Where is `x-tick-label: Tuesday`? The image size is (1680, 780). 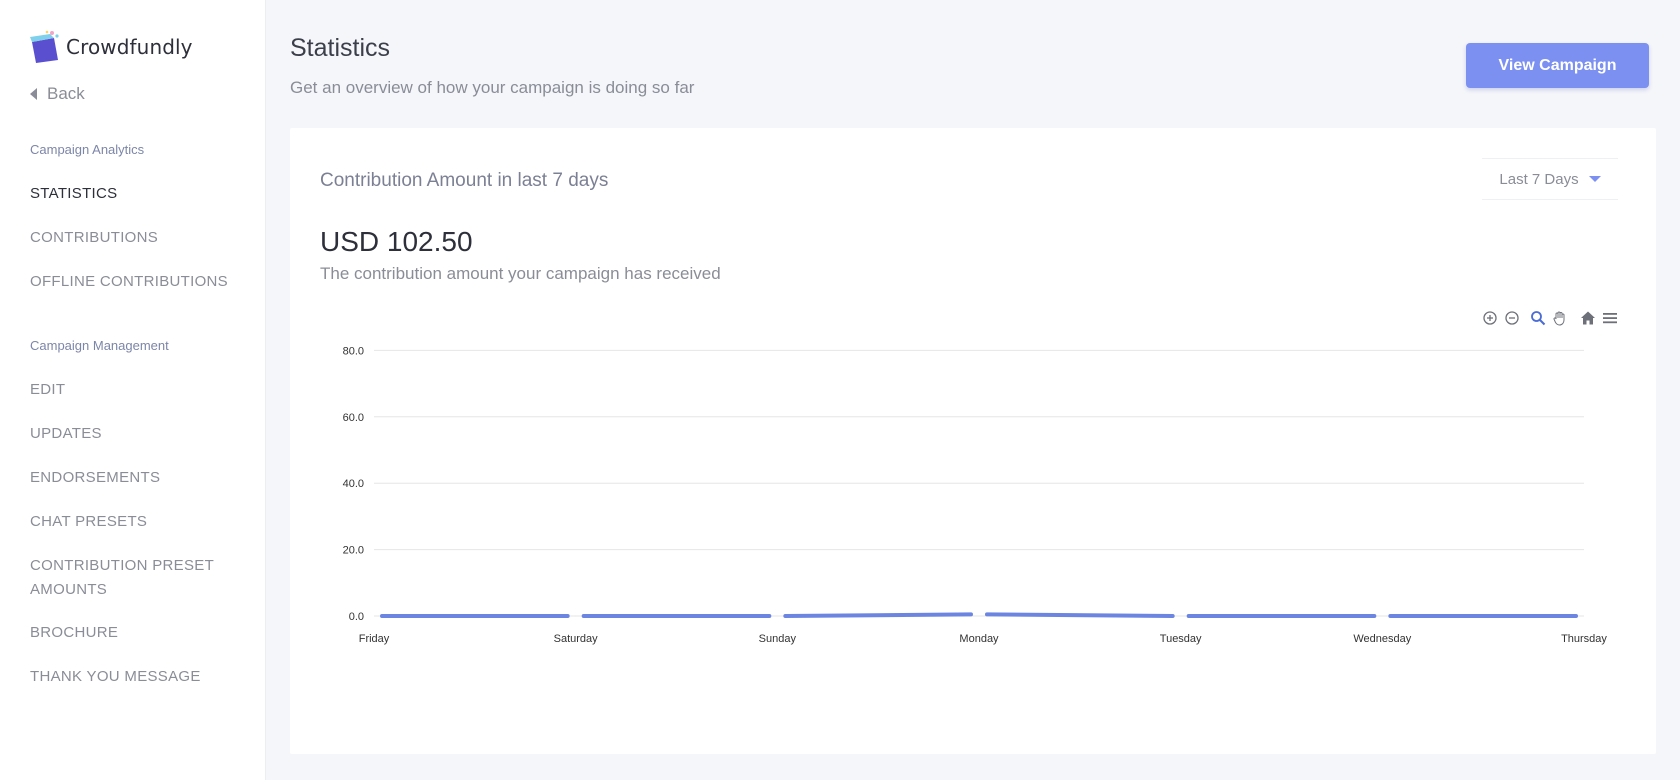 x-tick-label: Tuesday is located at coordinates (1181, 639).